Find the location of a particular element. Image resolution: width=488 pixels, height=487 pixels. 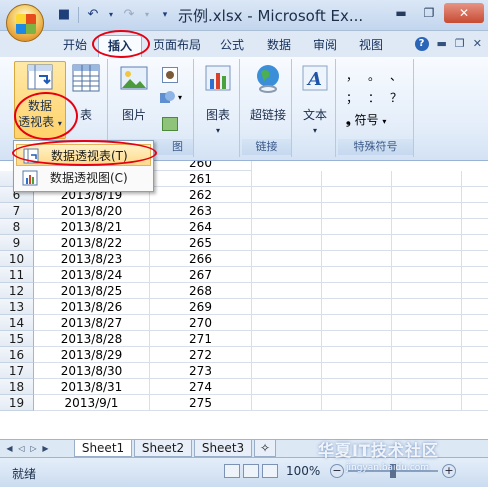

cell-number: 275 is located at coordinates (201, 403).